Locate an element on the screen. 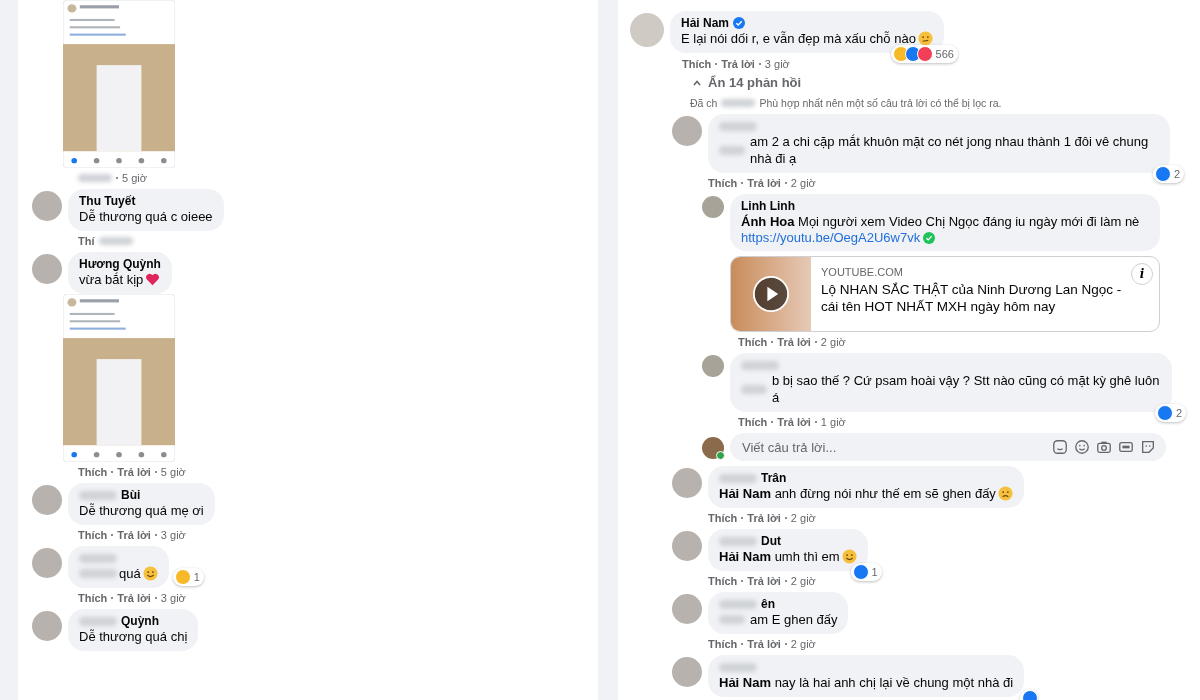 Image resolution: width=1200 pixels, height=700 pixels. link-domain: YOUTUBE.COM is located at coordinates (862, 272).